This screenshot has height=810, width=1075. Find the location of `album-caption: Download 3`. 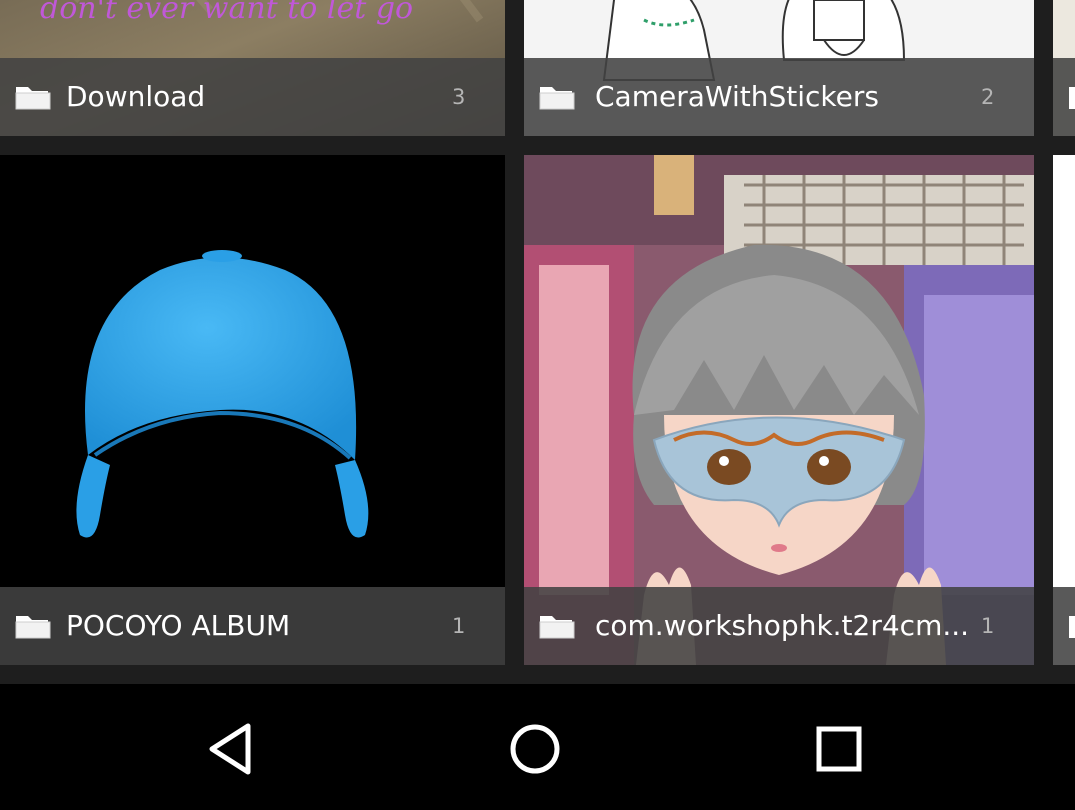

album-caption: Download 3 is located at coordinates (252, 97).